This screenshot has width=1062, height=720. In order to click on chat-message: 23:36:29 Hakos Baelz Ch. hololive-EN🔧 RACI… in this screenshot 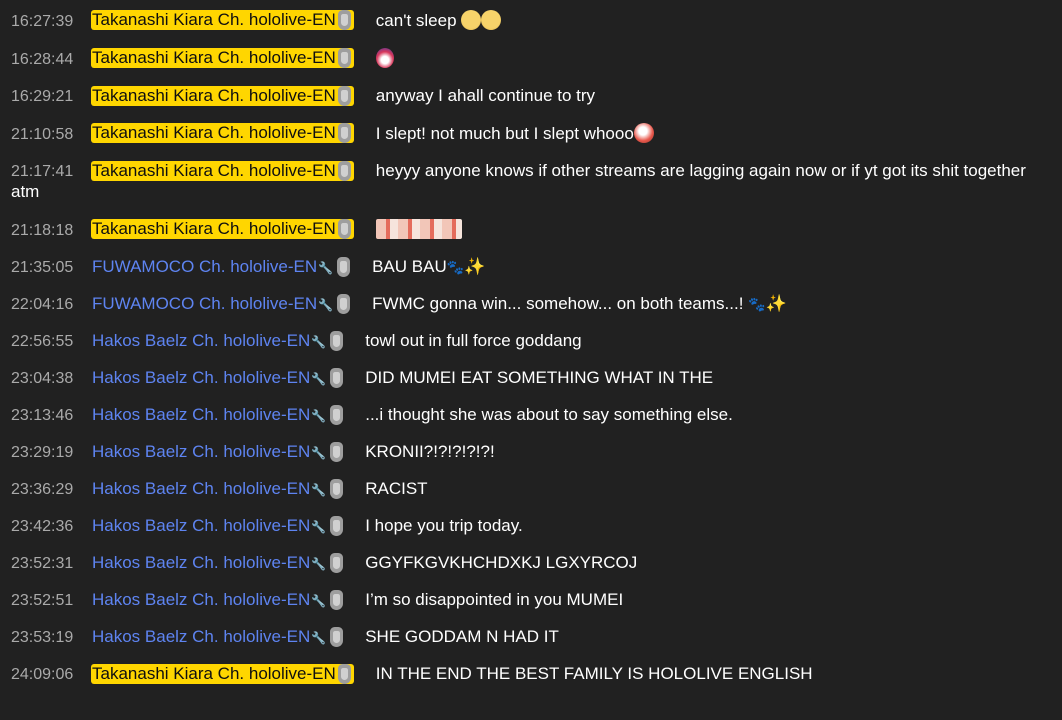, I will do `click(531, 489)`.